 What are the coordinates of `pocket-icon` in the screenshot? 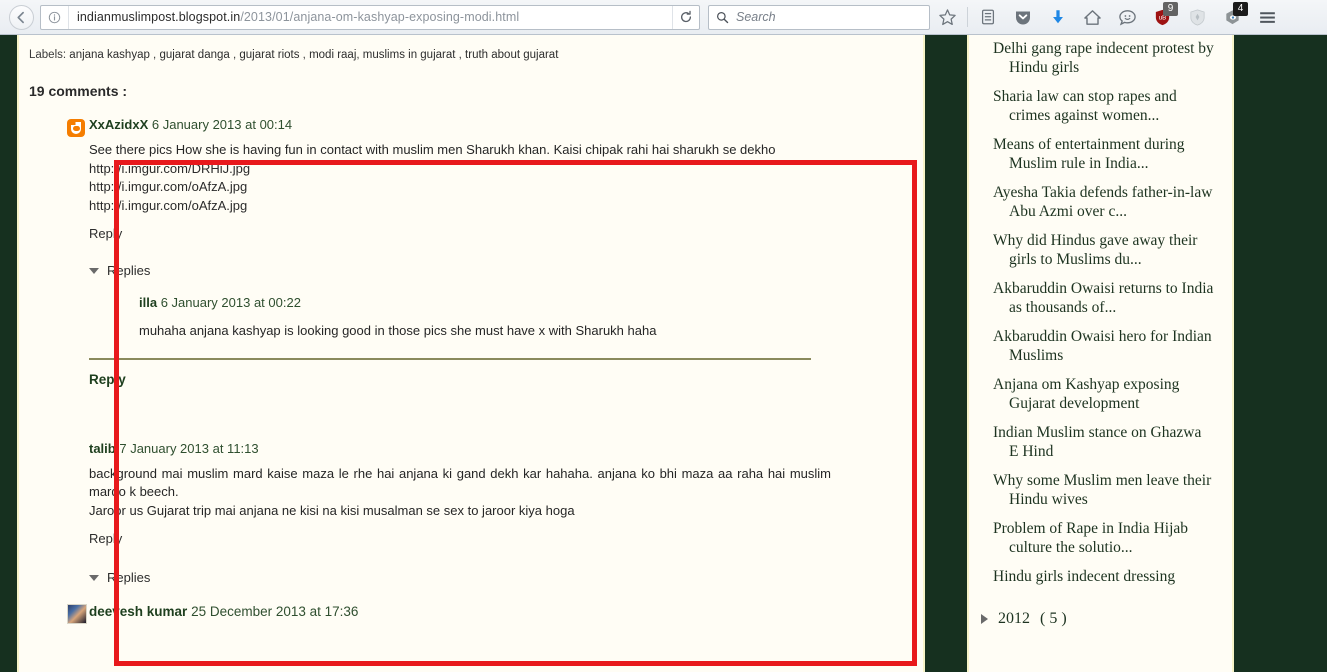 It's located at (1022, 17).